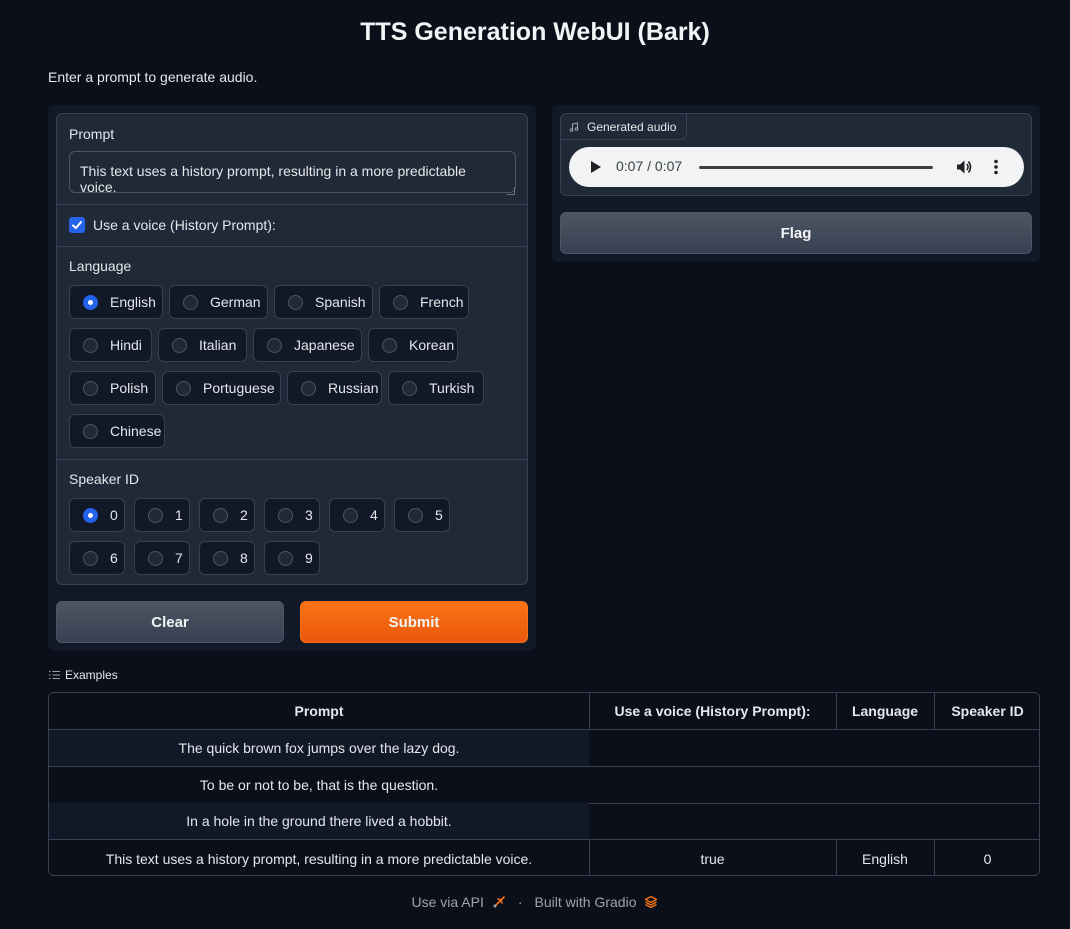 This screenshot has width=1070, height=929. Describe the element at coordinates (179, 558) in the screenshot. I see `option-label: 7` at that location.